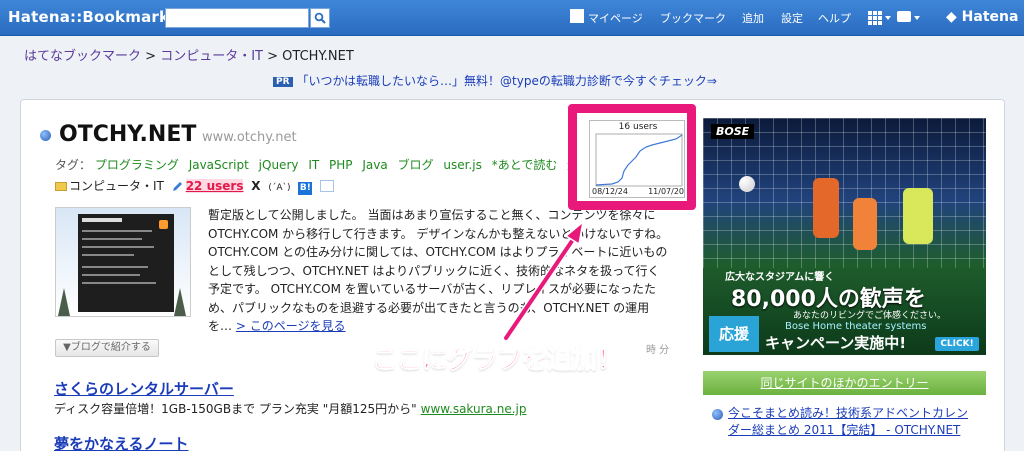 The width and height of the screenshot is (1024, 451). Describe the element at coordinates (747, 184) in the screenshot. I see `ball-icon` at that location.